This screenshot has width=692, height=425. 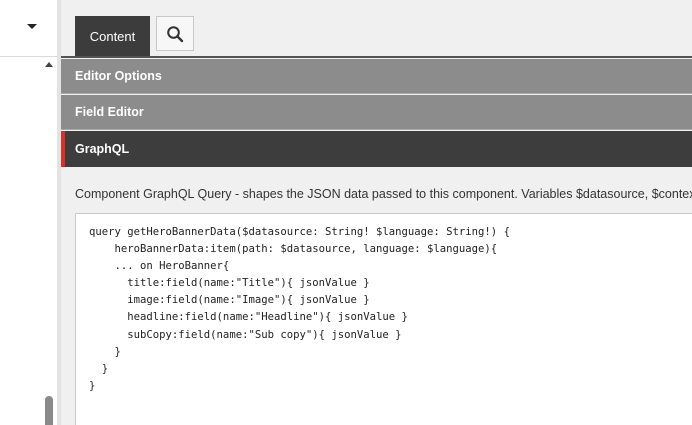 I want to click on section-graphql: GraphQL, so click(x=376, y=149).